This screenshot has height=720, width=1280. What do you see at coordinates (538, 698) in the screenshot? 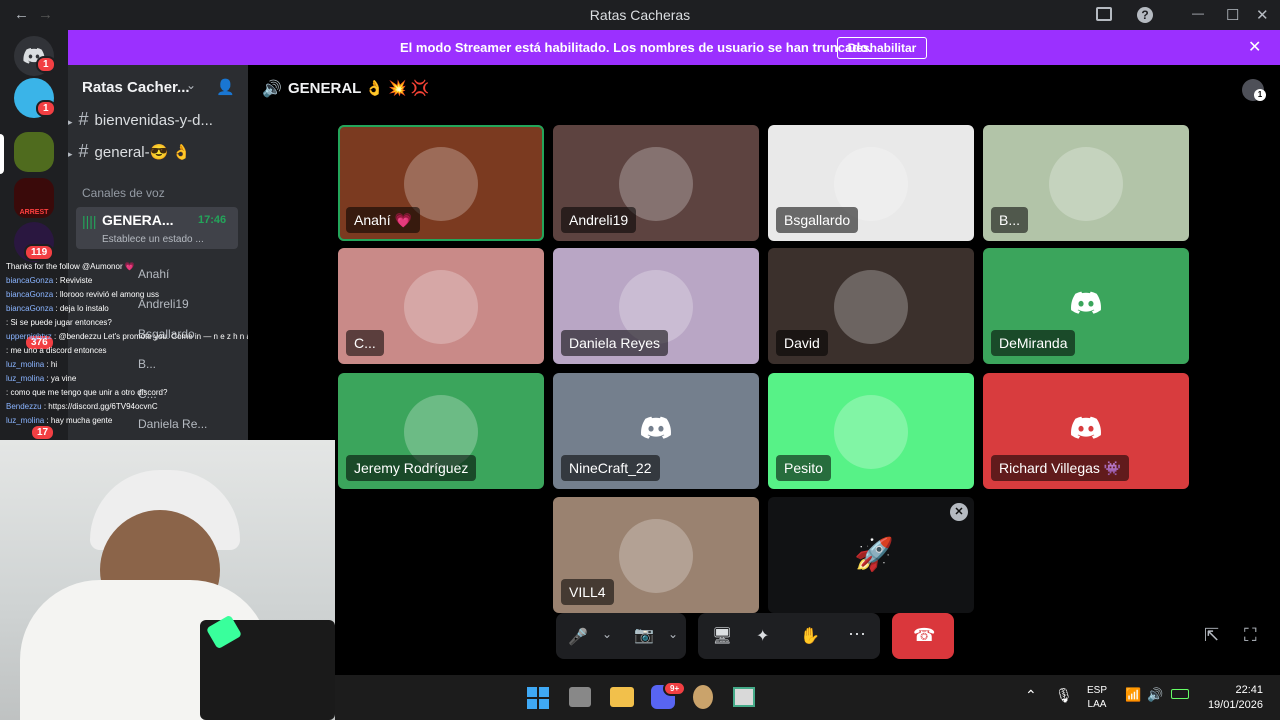
I see `windows-start-icon` at bounding box center [538, 698].